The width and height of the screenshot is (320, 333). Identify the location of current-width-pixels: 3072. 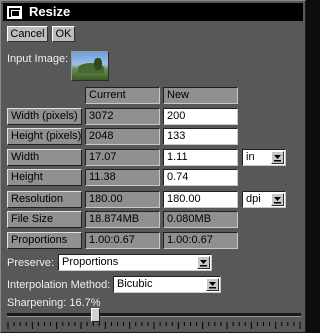
(122, 116).